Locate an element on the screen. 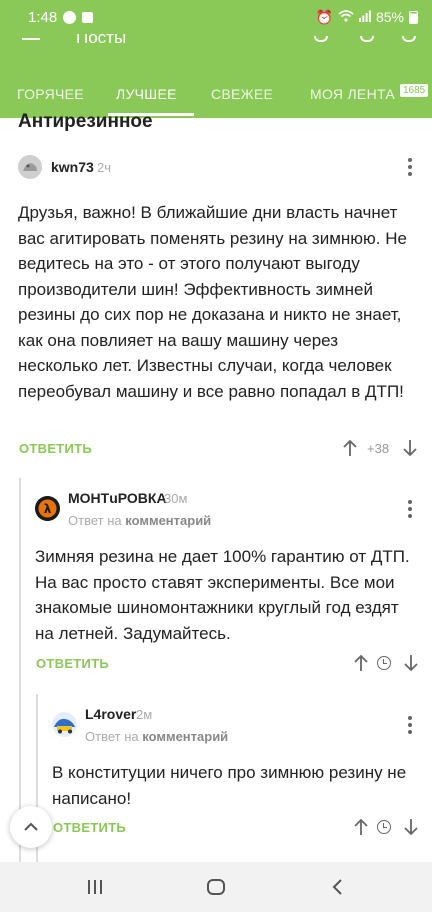 This screenshot has height=912, width=432. system-nav-bar is located at coordinates (216, 887).